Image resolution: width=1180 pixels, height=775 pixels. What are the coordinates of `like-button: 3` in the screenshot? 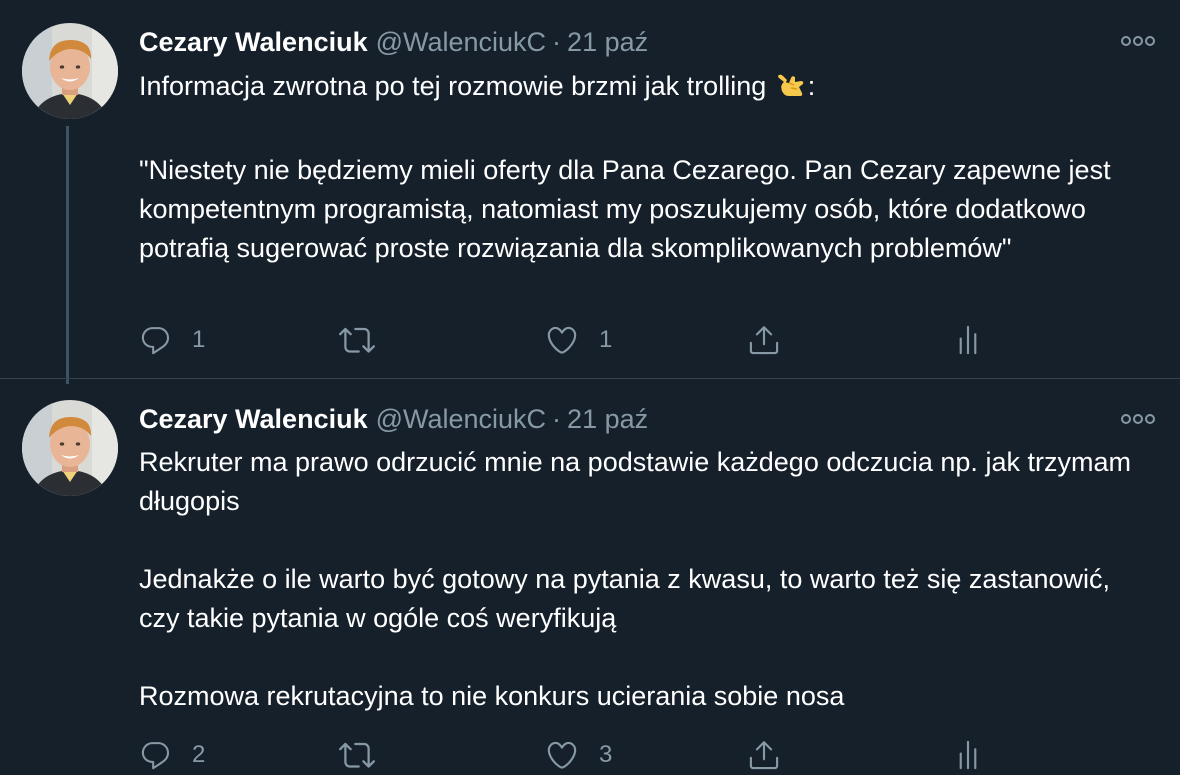 It's located at (578, 755).